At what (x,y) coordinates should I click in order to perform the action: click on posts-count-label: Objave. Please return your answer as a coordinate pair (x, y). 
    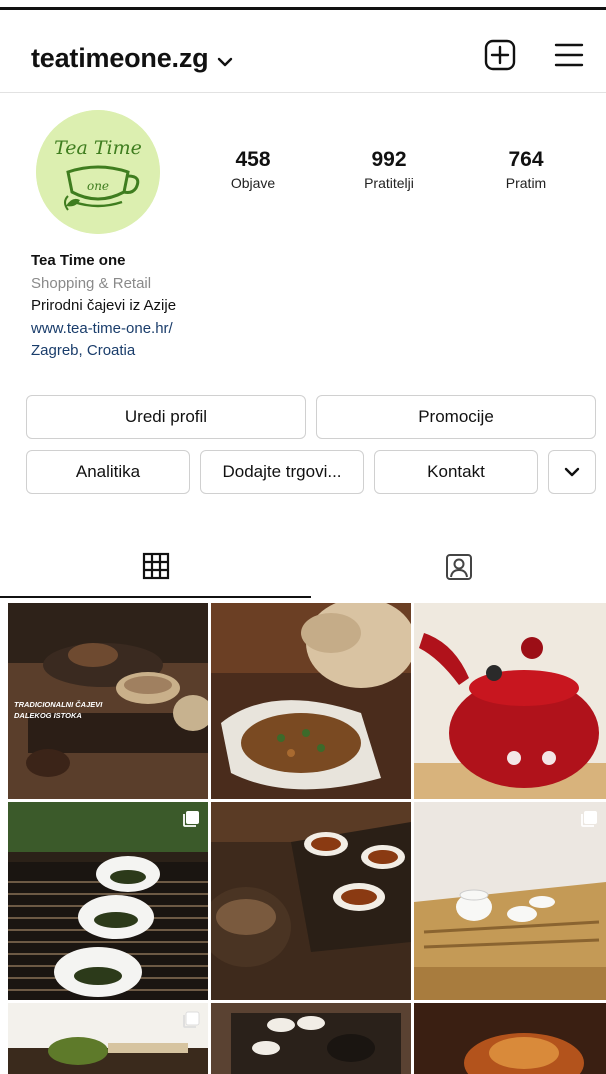
    Looking at the image, I should click on (253, 183).